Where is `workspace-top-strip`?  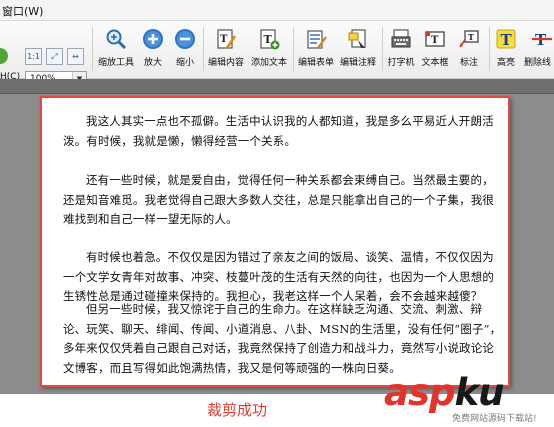 workspace-top-strip is located at coordinates (277, 86).